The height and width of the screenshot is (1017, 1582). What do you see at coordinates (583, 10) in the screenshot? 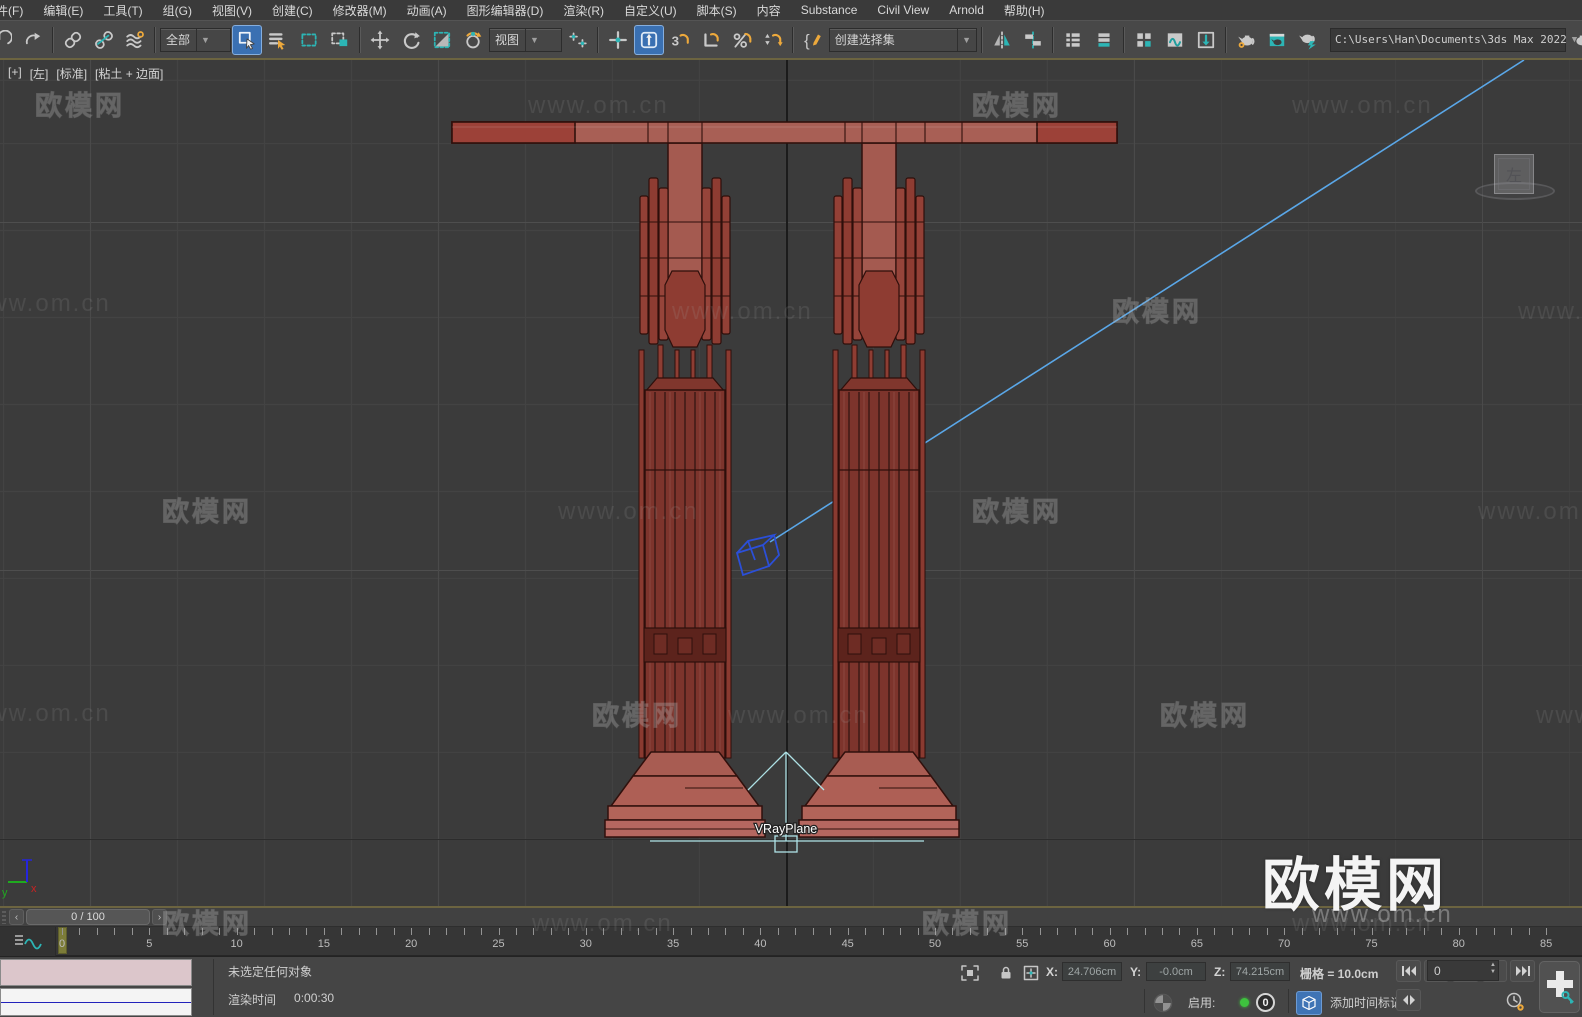
I see `menu-item-10: 渲染(R)` at bounding box center [583, 10].